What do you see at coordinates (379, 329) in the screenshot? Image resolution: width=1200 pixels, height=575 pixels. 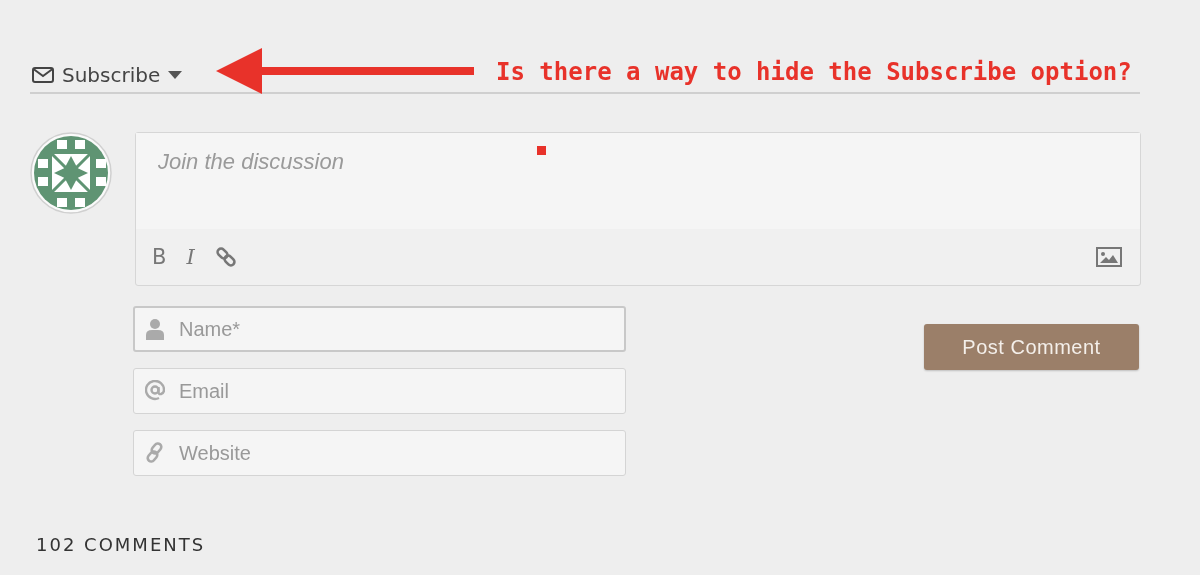 I see `name-field: Name*` at bounding box center [379, 329].